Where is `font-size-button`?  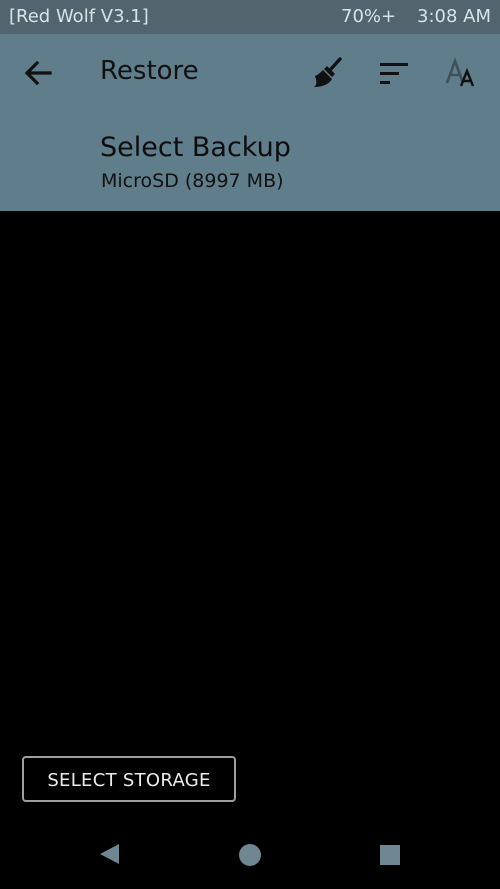 font-size-button is located at coordinates (461, 73).